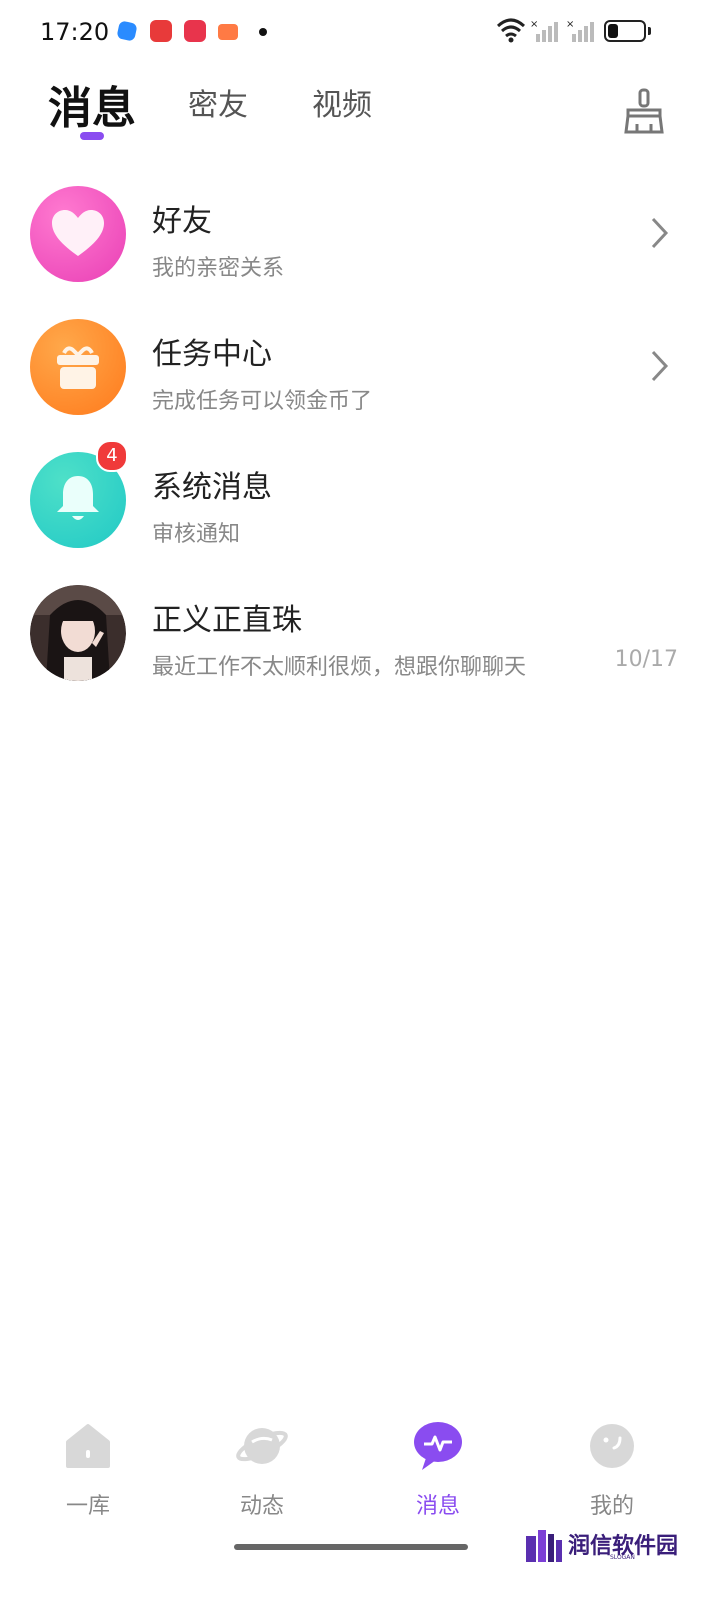 This screenshot has height=1612, width=720. What do you see at coordinates (228, 32) in the screenshot?
I see `game-app-icon` at bounding box center [228, 32].